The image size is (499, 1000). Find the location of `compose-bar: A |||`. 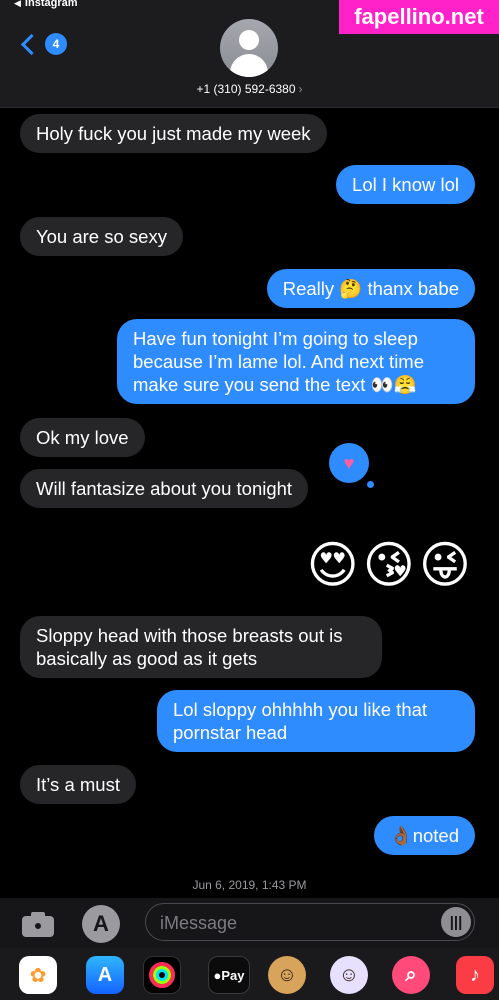

compose-bar: A ||| is located at coordinates (249, 923).